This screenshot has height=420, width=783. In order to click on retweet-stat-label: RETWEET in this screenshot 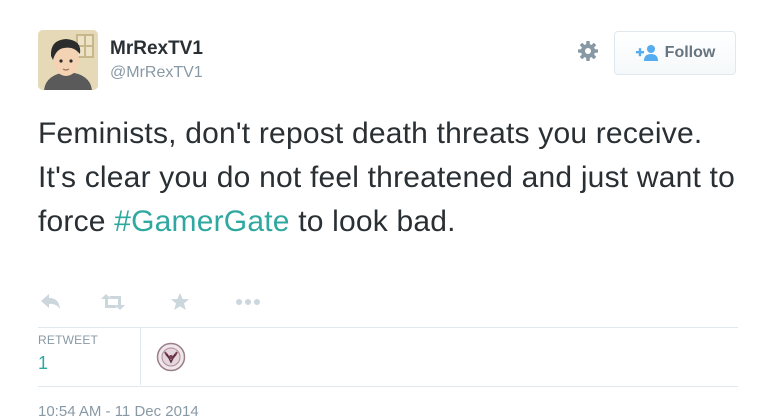, I will do `click(68, 340)`.